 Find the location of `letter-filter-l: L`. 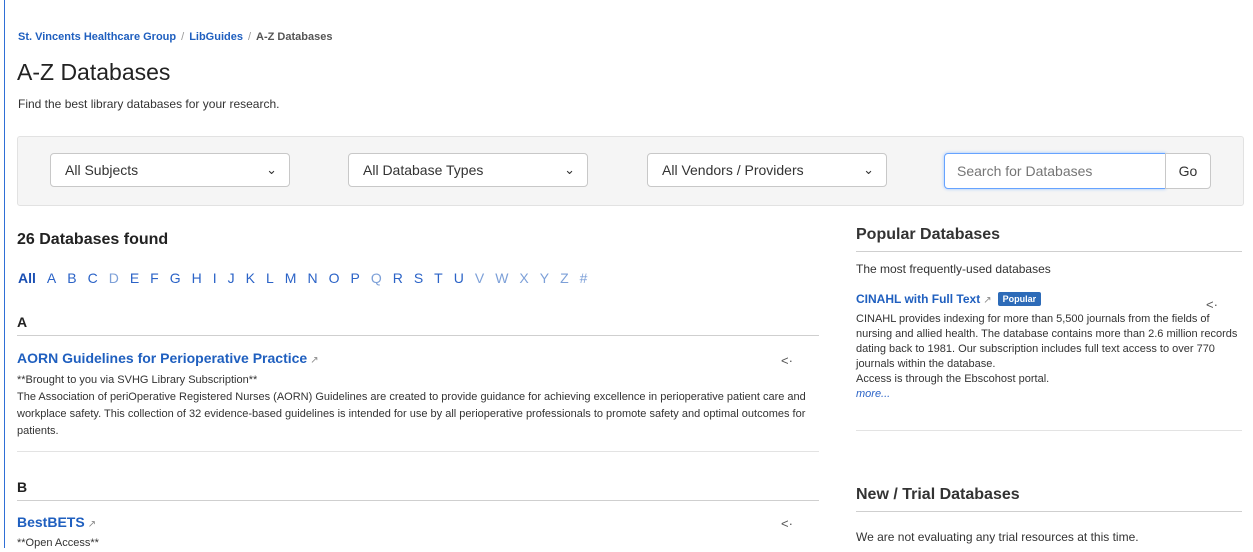

letter-filter-l: L is located at coordinates (270, 278).